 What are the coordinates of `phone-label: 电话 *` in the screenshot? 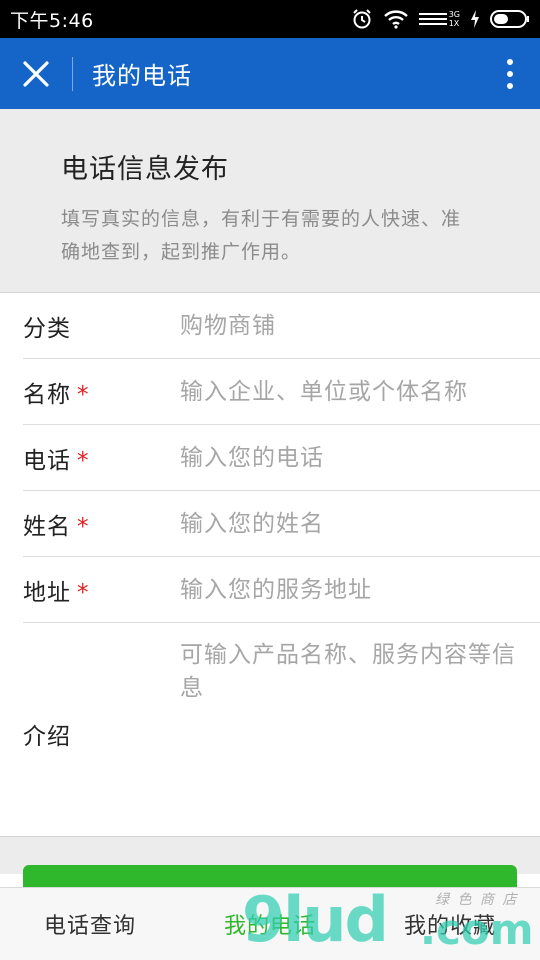 It's located at (56, 460).